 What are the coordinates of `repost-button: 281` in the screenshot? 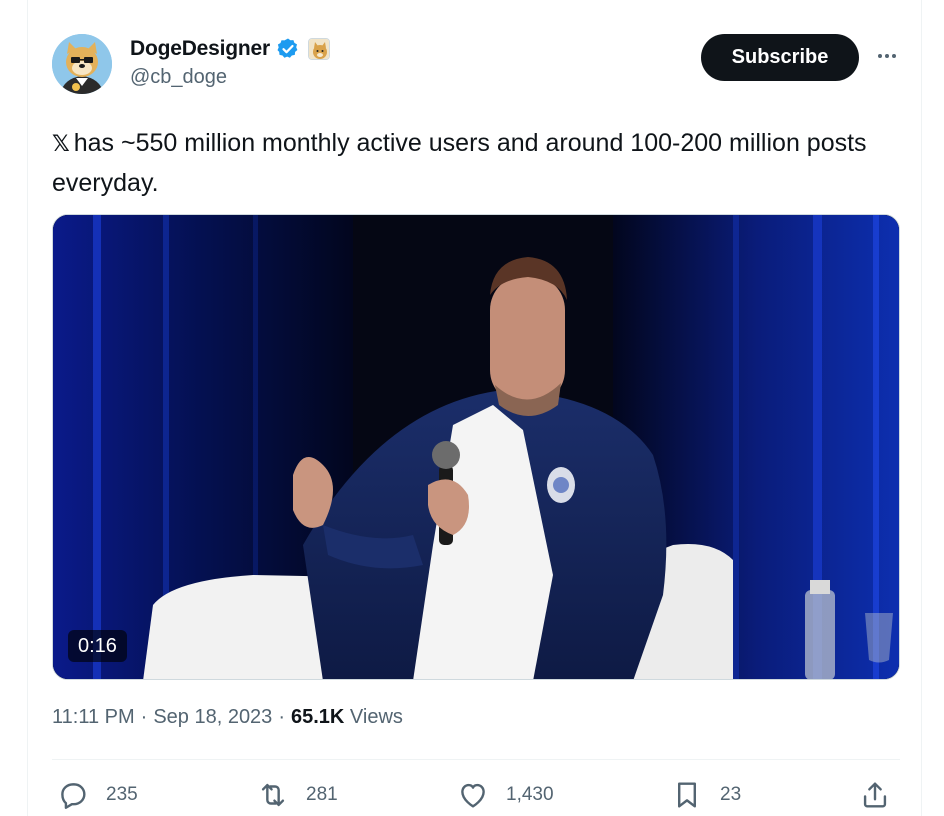 It's located at (297, 795).